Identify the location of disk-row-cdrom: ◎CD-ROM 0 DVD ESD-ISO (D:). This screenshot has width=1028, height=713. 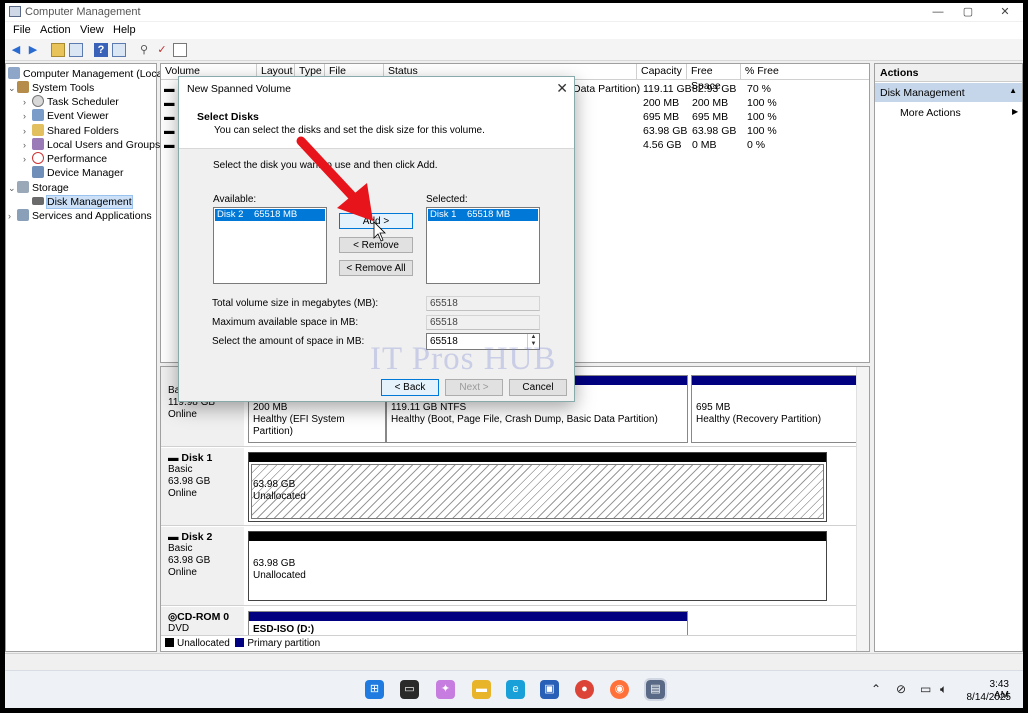
(509, 624).